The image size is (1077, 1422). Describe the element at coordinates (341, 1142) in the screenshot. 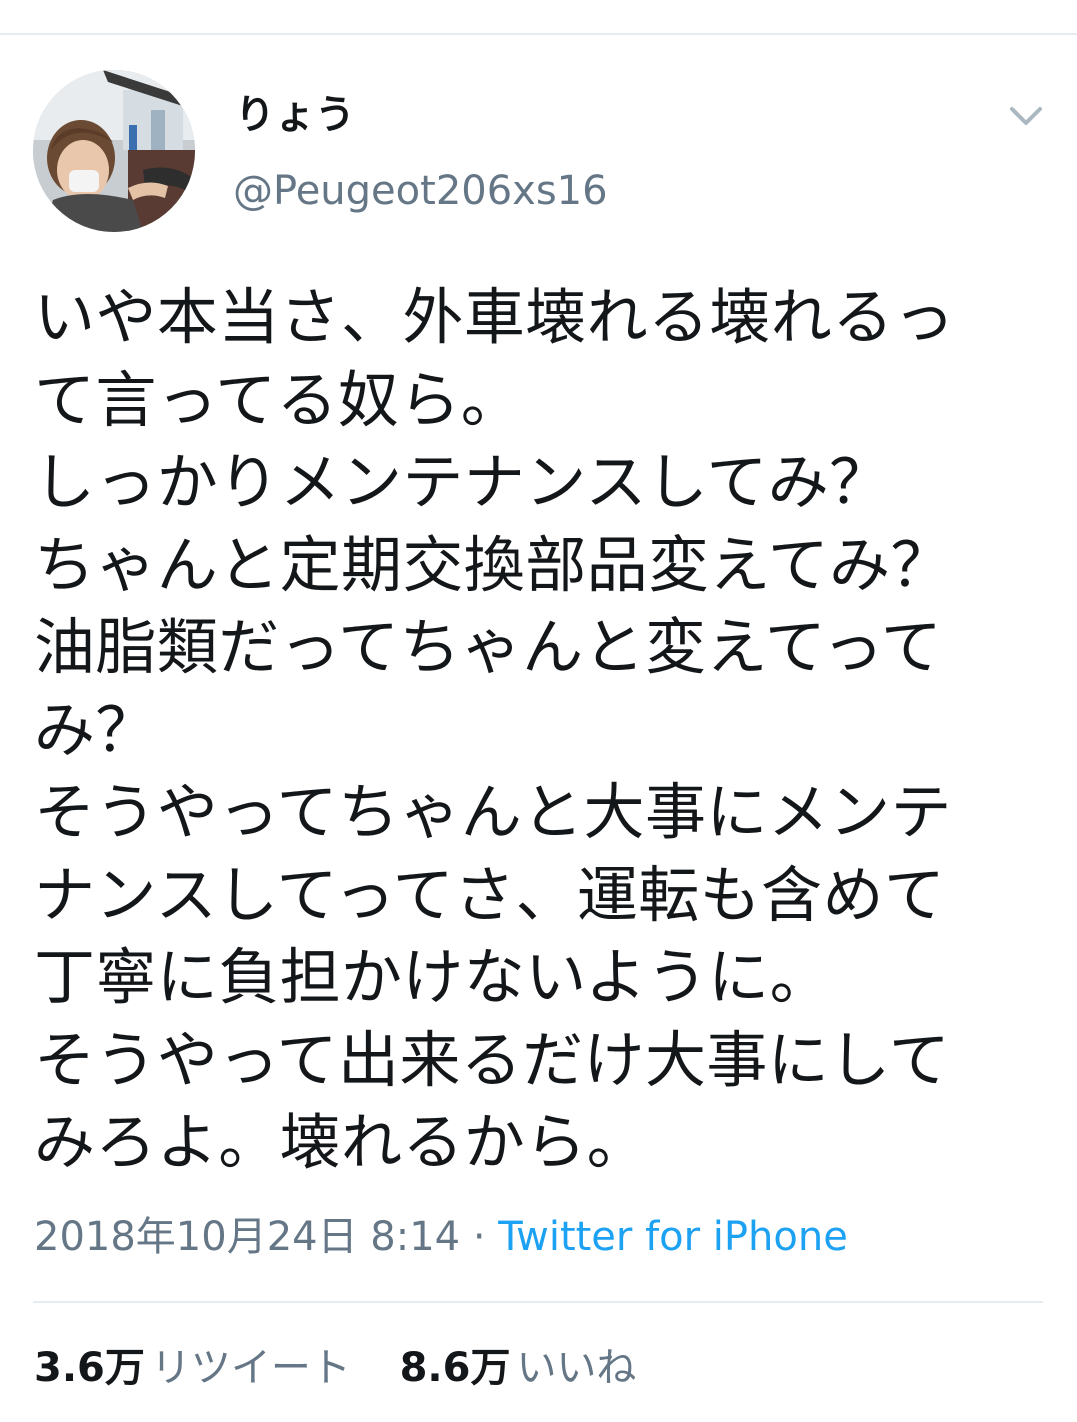

I see `tweet-line: みろよ。壊れるから。` at that location.